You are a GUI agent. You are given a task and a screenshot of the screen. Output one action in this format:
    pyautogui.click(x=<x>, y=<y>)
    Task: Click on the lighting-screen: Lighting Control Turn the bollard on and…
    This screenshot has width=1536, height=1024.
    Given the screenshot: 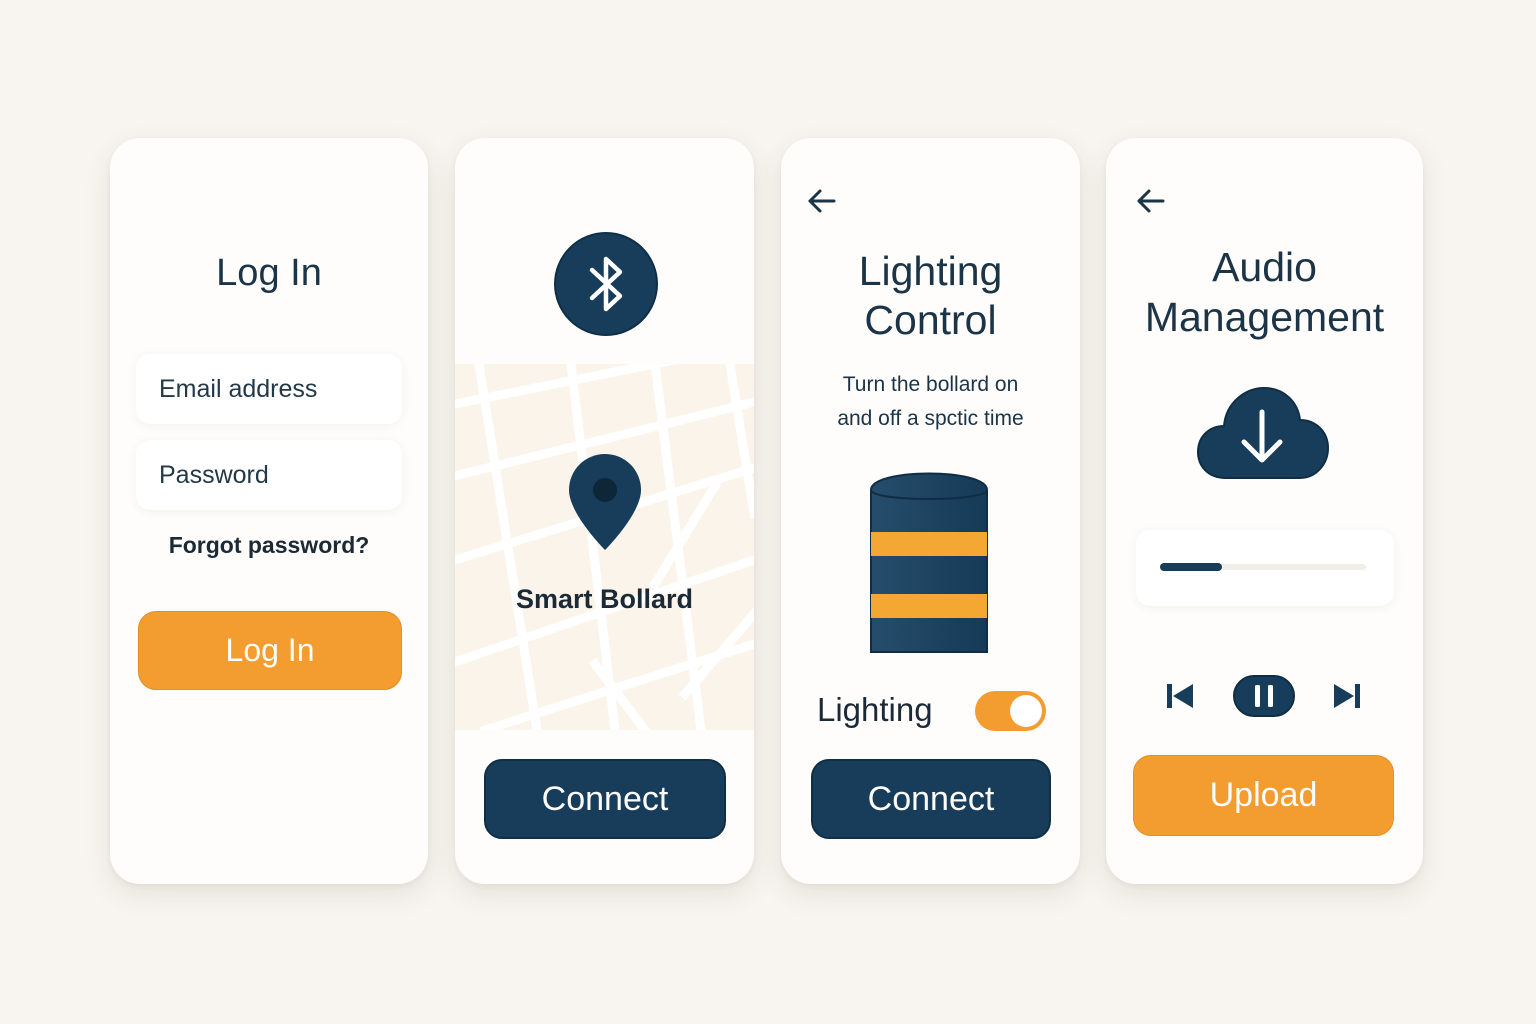 What is the action you would take?
    pyautogui.click(x=930, y=511)
    